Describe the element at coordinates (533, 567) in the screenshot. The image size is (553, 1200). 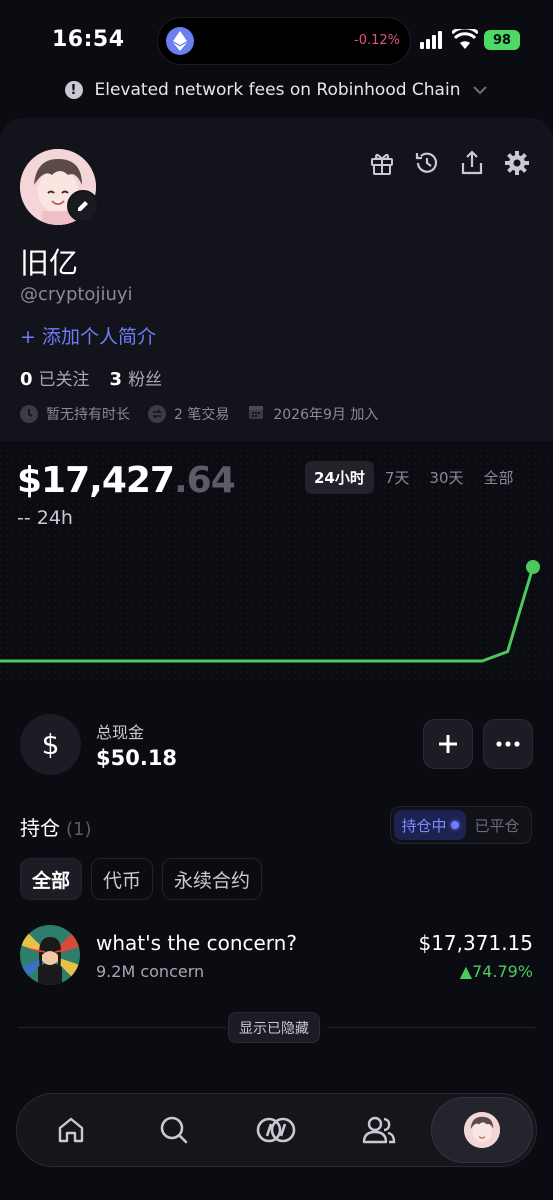
I see `chart-last-point` at that location.